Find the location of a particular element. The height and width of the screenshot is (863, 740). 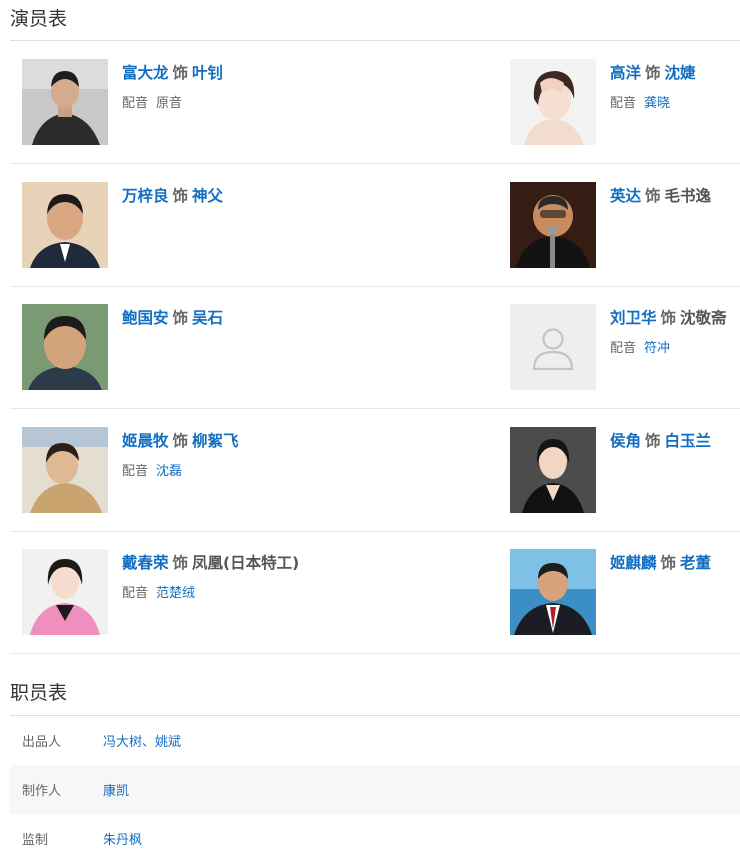

cast-row: 万梓良饰神父 英达饰毛书逸 is located at coordinates (375, 225).